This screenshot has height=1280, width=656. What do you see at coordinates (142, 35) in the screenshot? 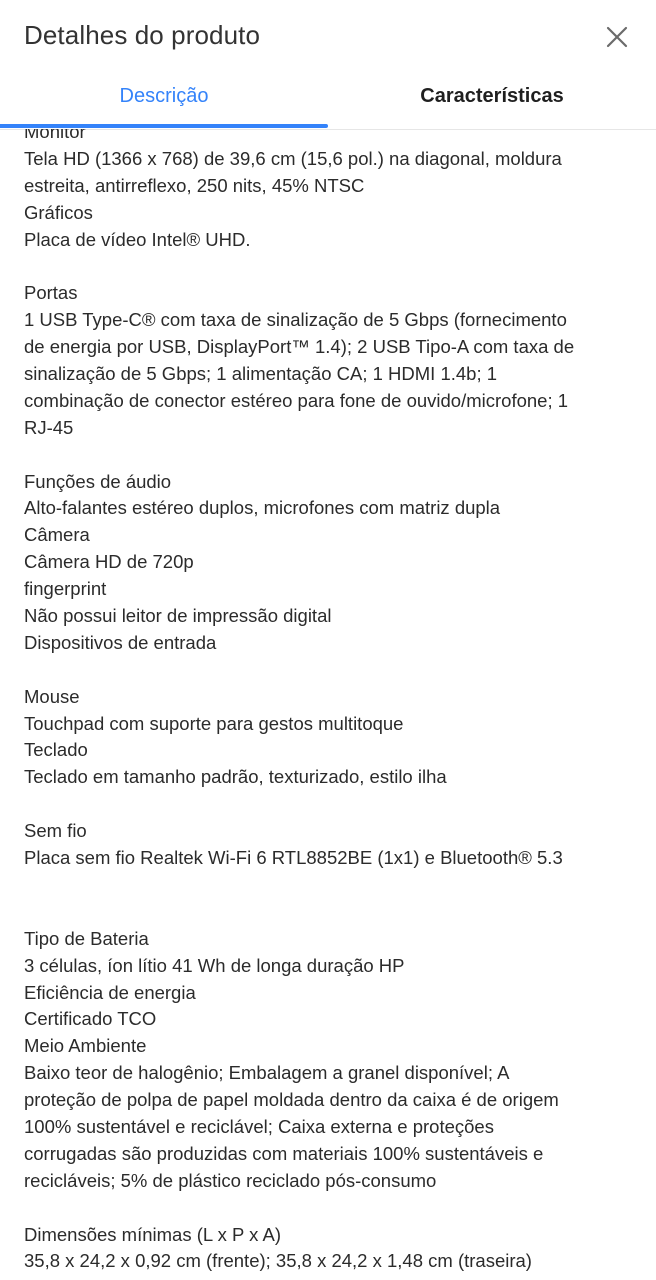
I see `page-title: Detalhes do produto` at bounding box center [142, 35].